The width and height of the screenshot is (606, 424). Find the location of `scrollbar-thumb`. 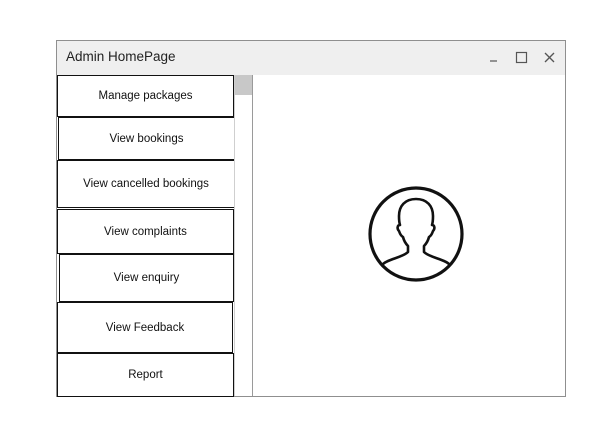

scrollbar-thumb is located at coordinates (243, 85).